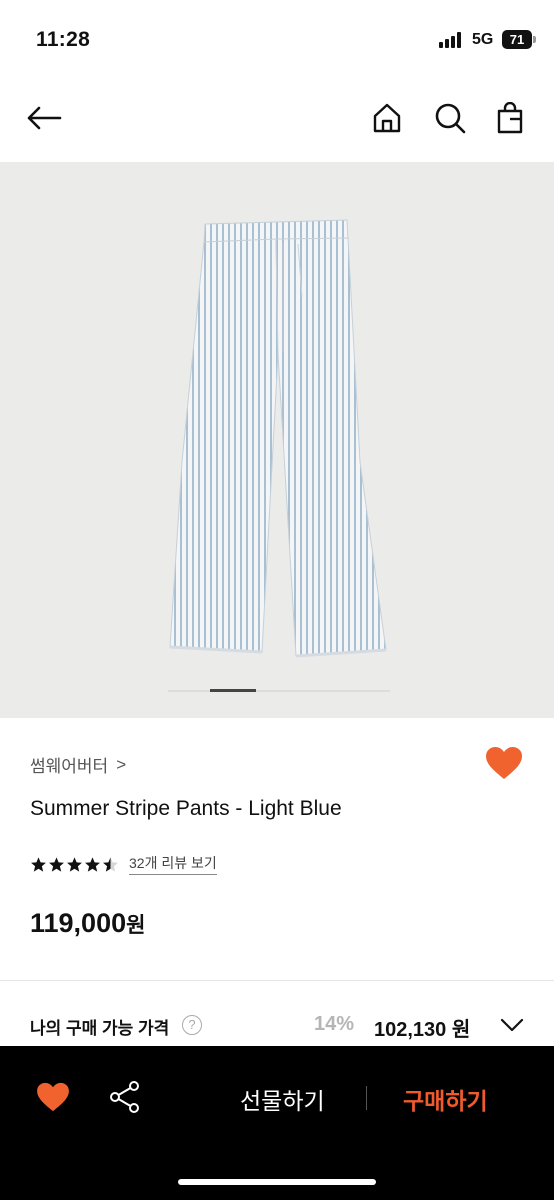  I want to click on price-unit: 원, so click(136, 925).